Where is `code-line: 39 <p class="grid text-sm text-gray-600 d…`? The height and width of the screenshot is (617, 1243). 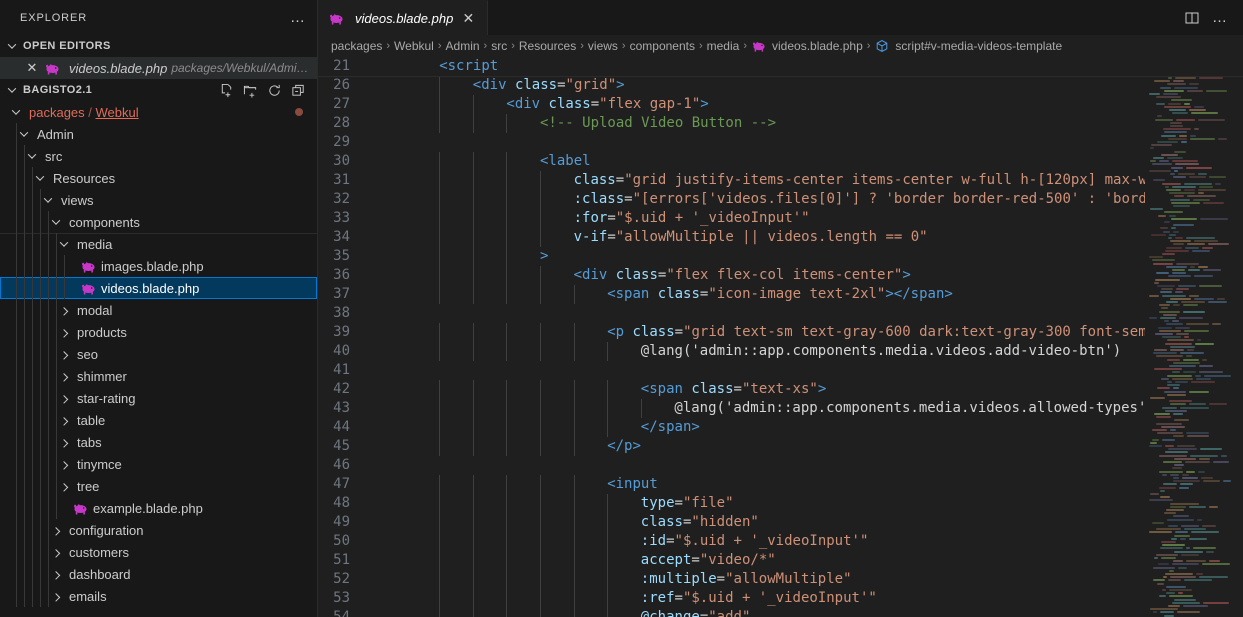 code-line: 39 <p class="grid text-sm text-gray-600 d… is located at coordinates (780, 332).